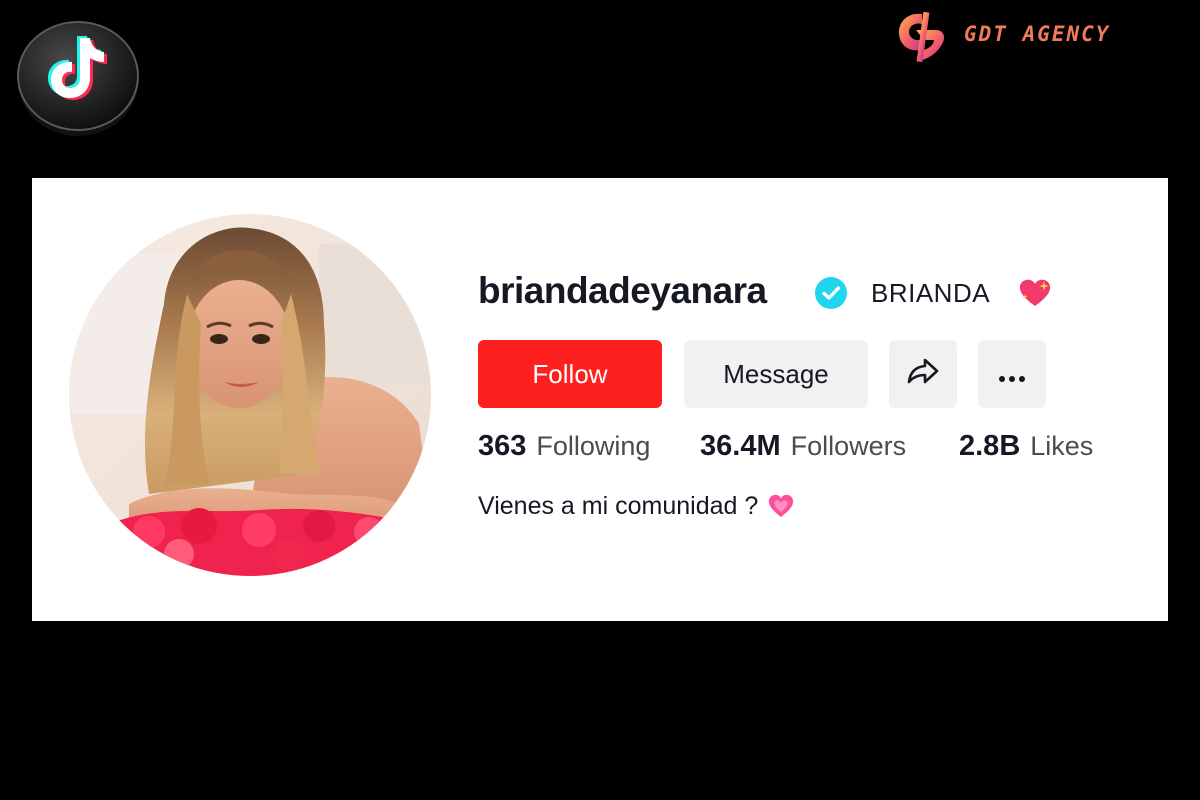 The height and width of the screenshot is (800, 1200). I want to click on followers-count: 36.4M, so click(740, 446).